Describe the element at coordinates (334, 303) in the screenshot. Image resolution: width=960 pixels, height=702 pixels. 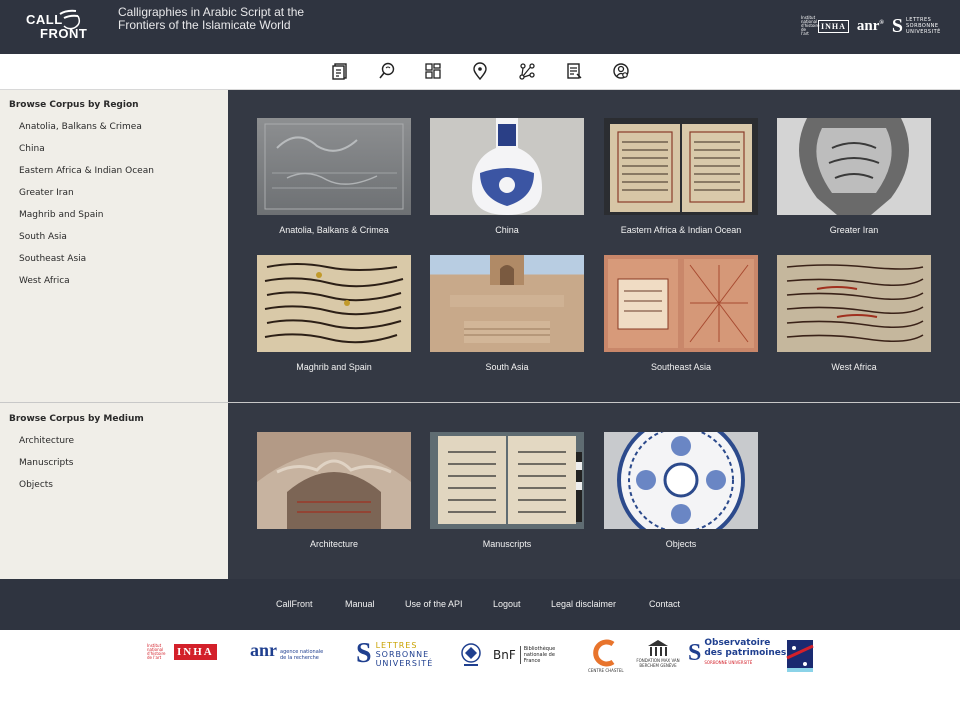
I see `thumbnail-maghrib` at that location.